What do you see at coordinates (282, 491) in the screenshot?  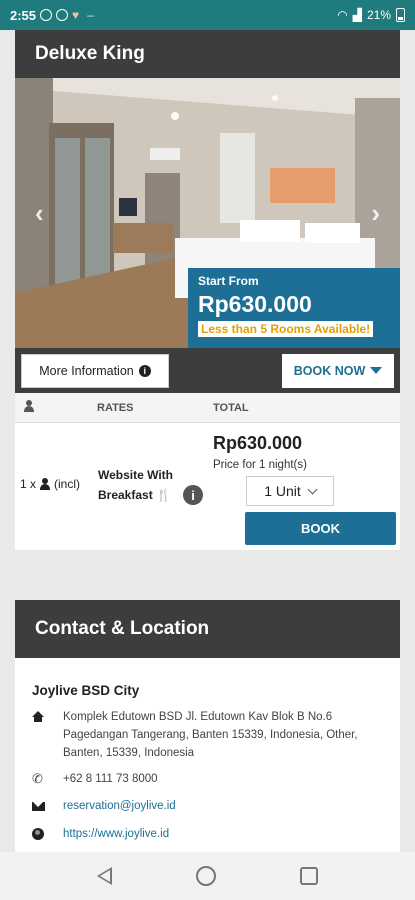 I see `unit-select-value: 1 Unit` at bounding box center [282, 491].